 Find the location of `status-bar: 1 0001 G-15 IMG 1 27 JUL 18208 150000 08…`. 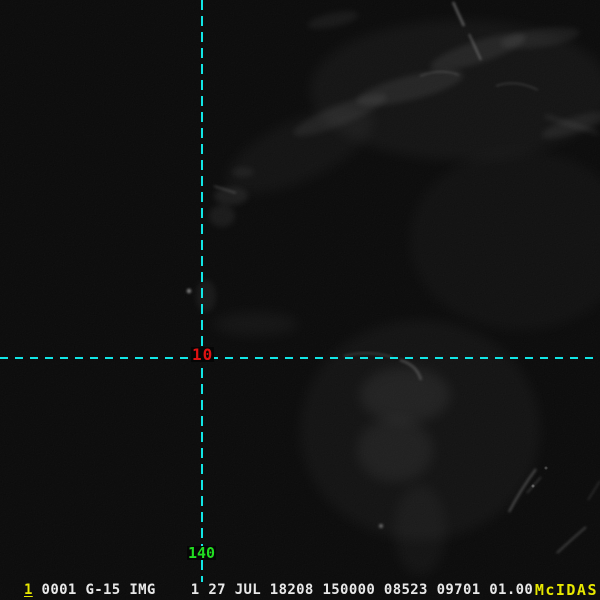

status-bar: 1 0001 G-15 IMG 1 27 JUL 18208 150000 08… is located at coordinates (278, 590).